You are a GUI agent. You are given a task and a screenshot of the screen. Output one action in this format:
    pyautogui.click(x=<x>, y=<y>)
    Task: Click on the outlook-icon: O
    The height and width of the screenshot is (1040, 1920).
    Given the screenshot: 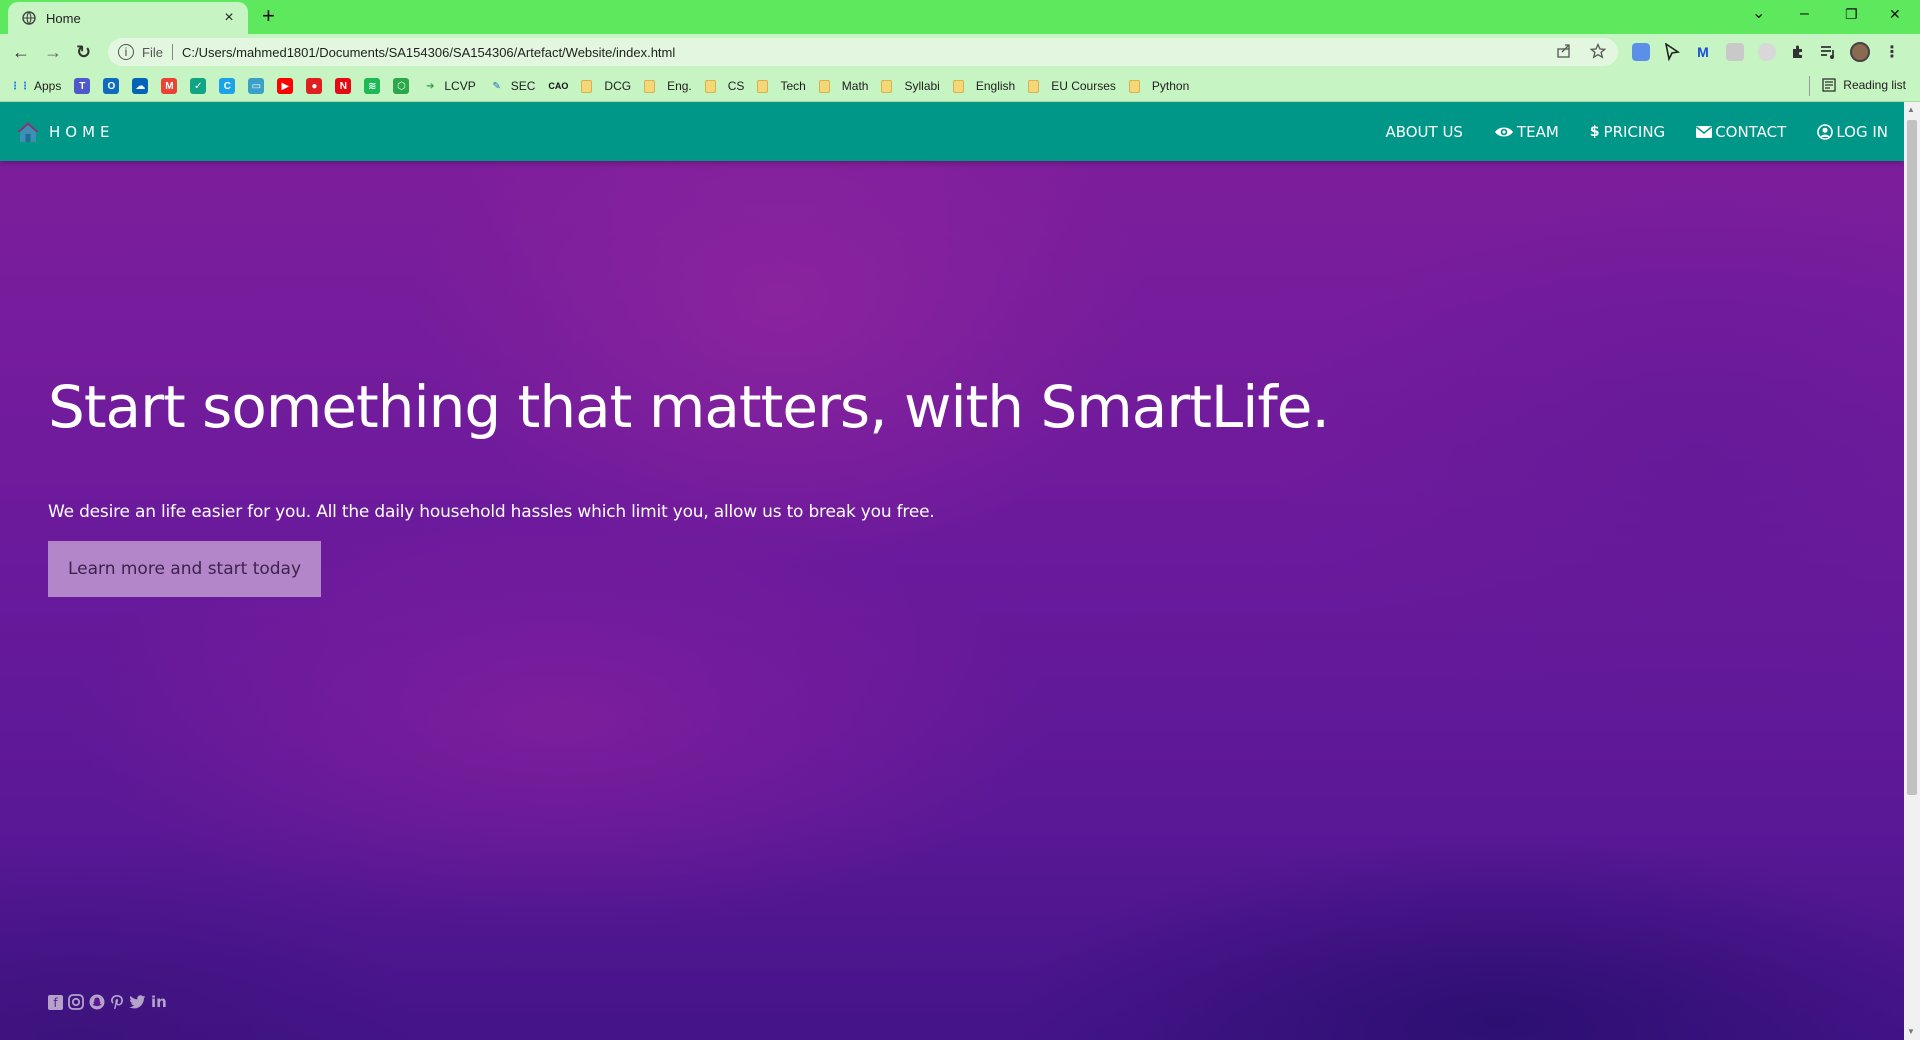 What is the action you would take?
    pyautogui.click(x=111, y=86)
    